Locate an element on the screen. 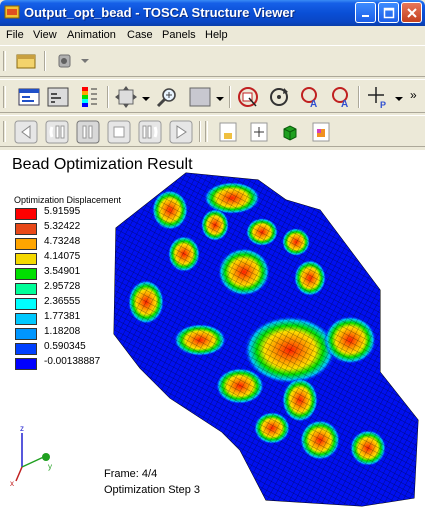 The height and width of the screenshot is (512, 425). play-icon is located at coordinates (181, 132).